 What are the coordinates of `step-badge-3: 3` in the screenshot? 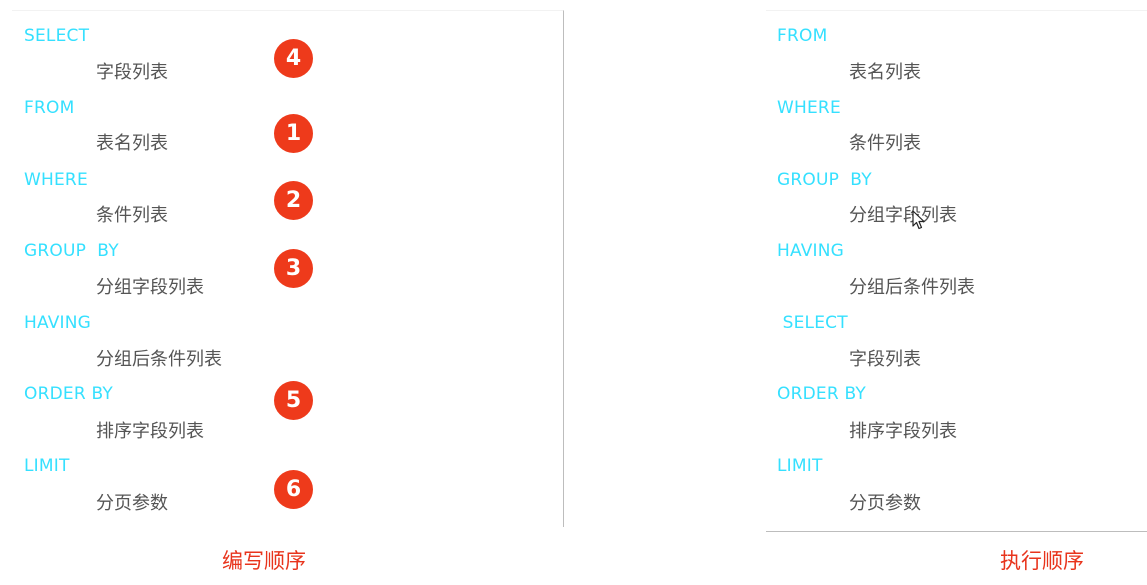 It's located at (293, 268).